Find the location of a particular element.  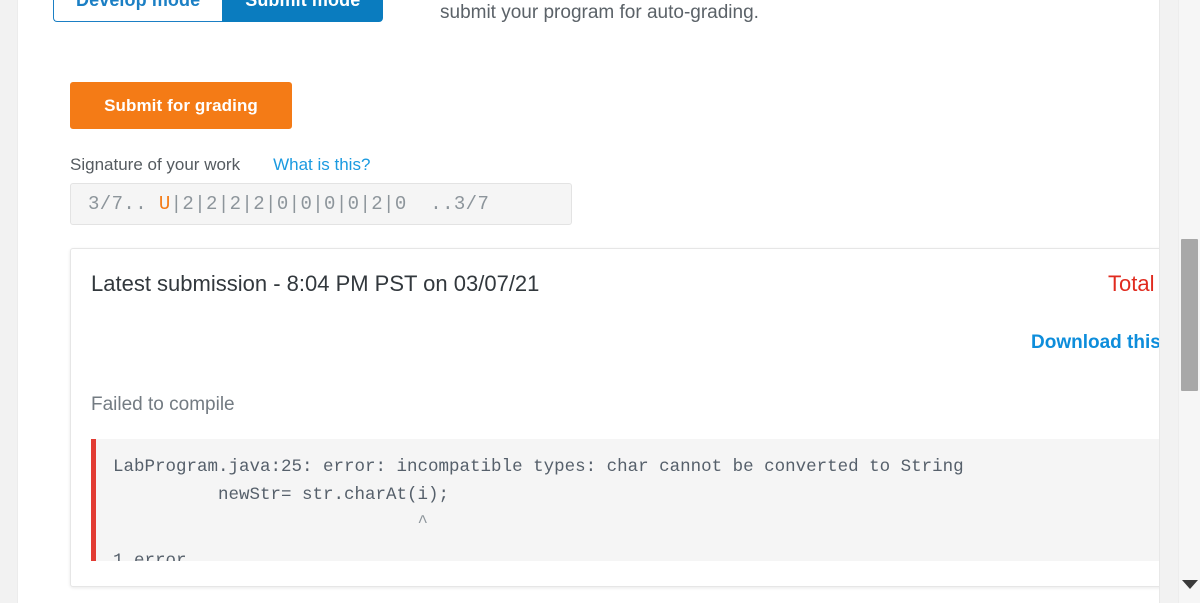

signature-box: 3/7.. U|2|2|2|2|0|0|0|0|2|0 ..3/7 is located at coordinates (321, 204).